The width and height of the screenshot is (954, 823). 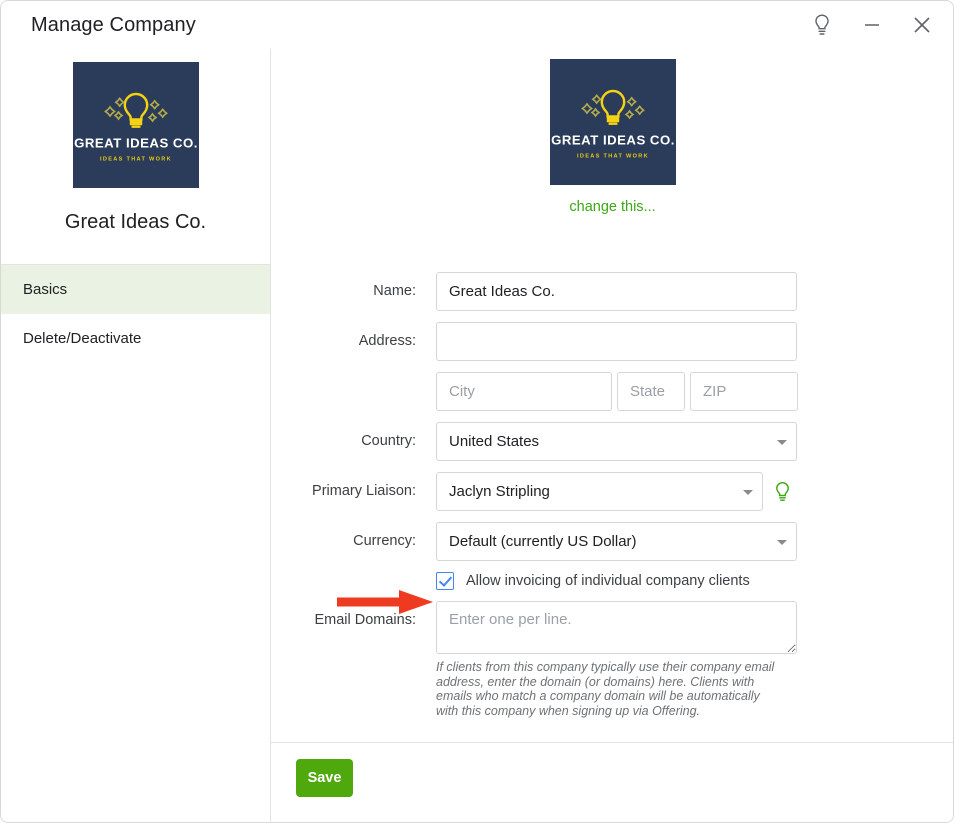 I want to click on sidebar-company-name: Great Ideas Co., so click(x=135, y=222).